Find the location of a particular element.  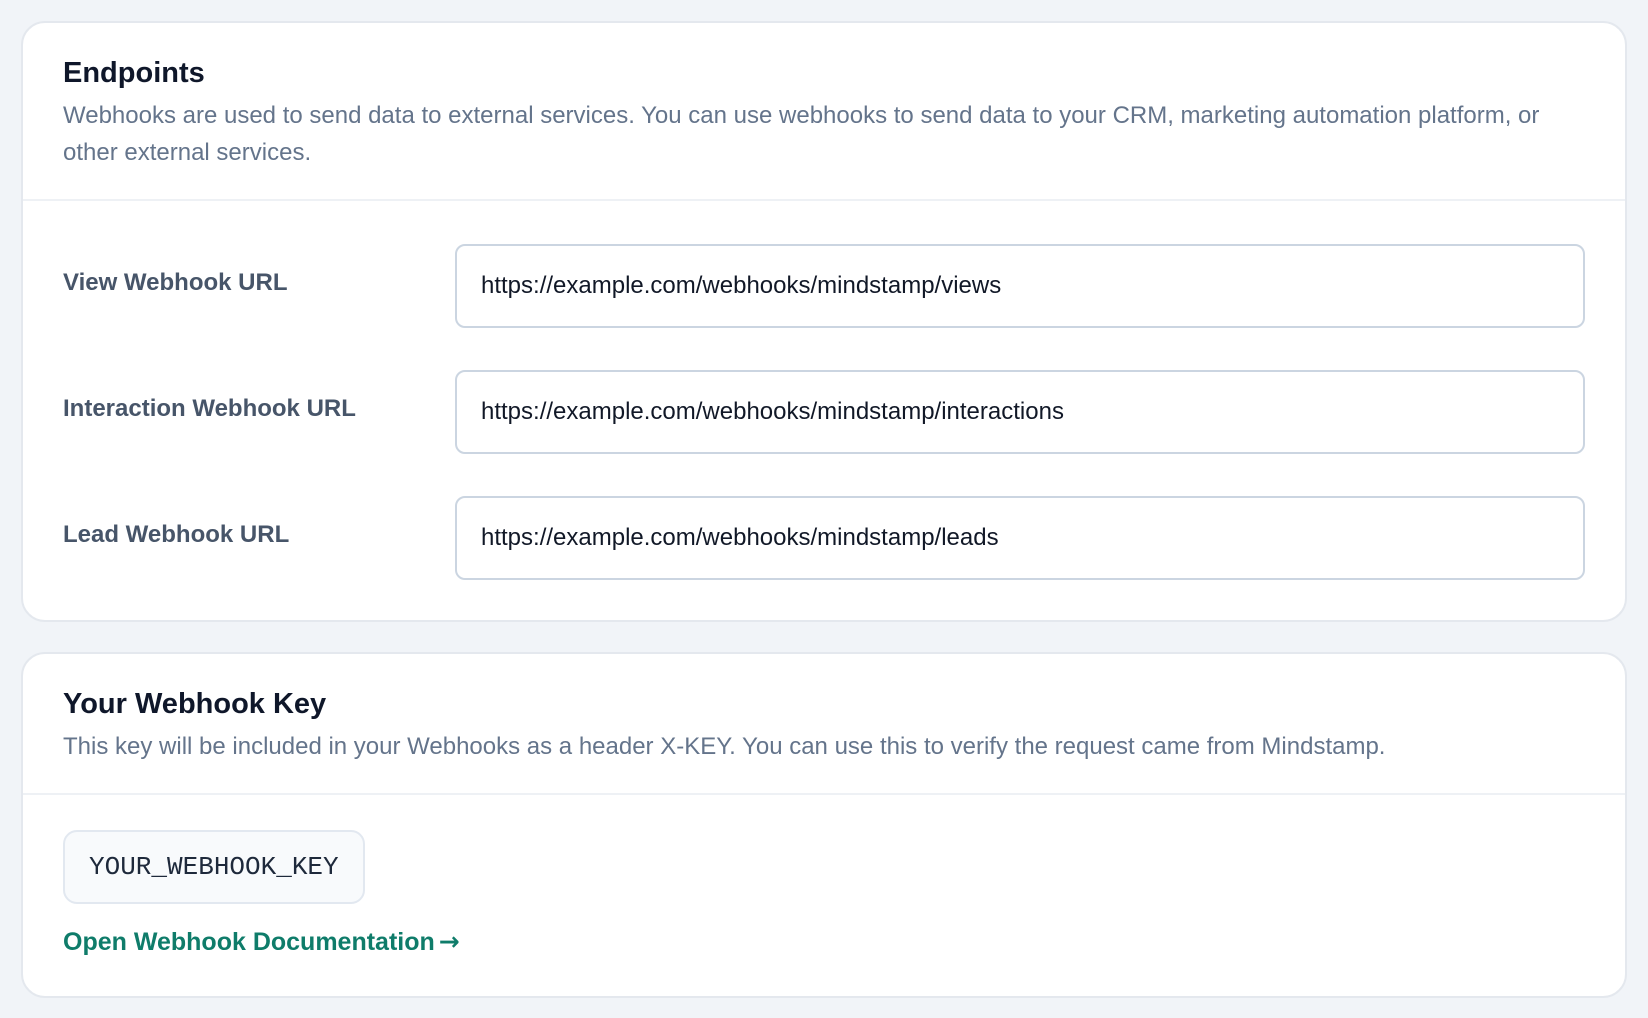

lead-webhook-row: Lead Webhook URL is located at coordinates (824, 538).